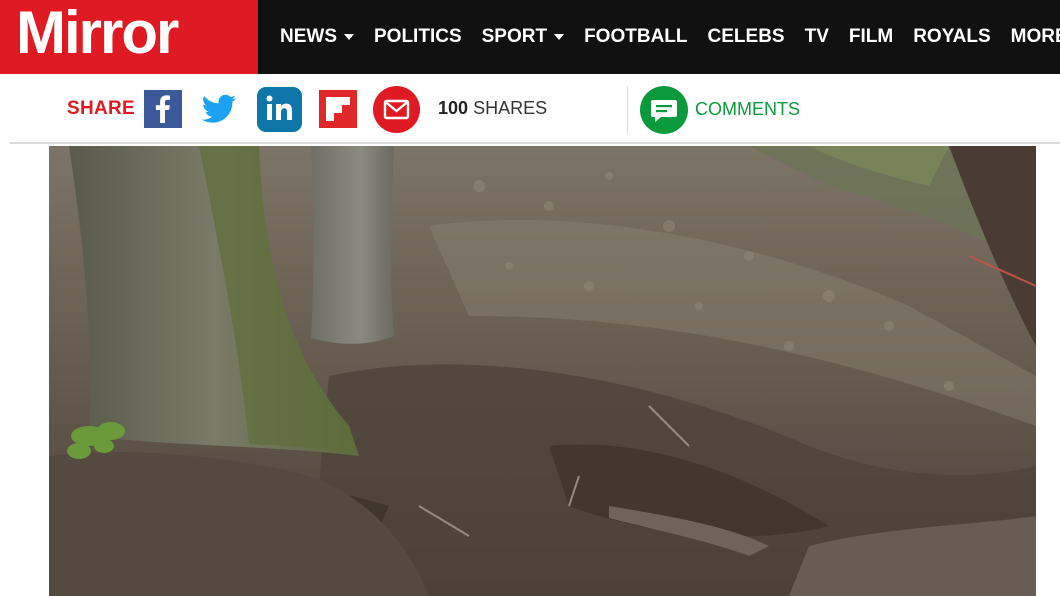 The height and width of the screenshot is (596, 1060). I want to click on flipboard-share-button, so click(338, 109).